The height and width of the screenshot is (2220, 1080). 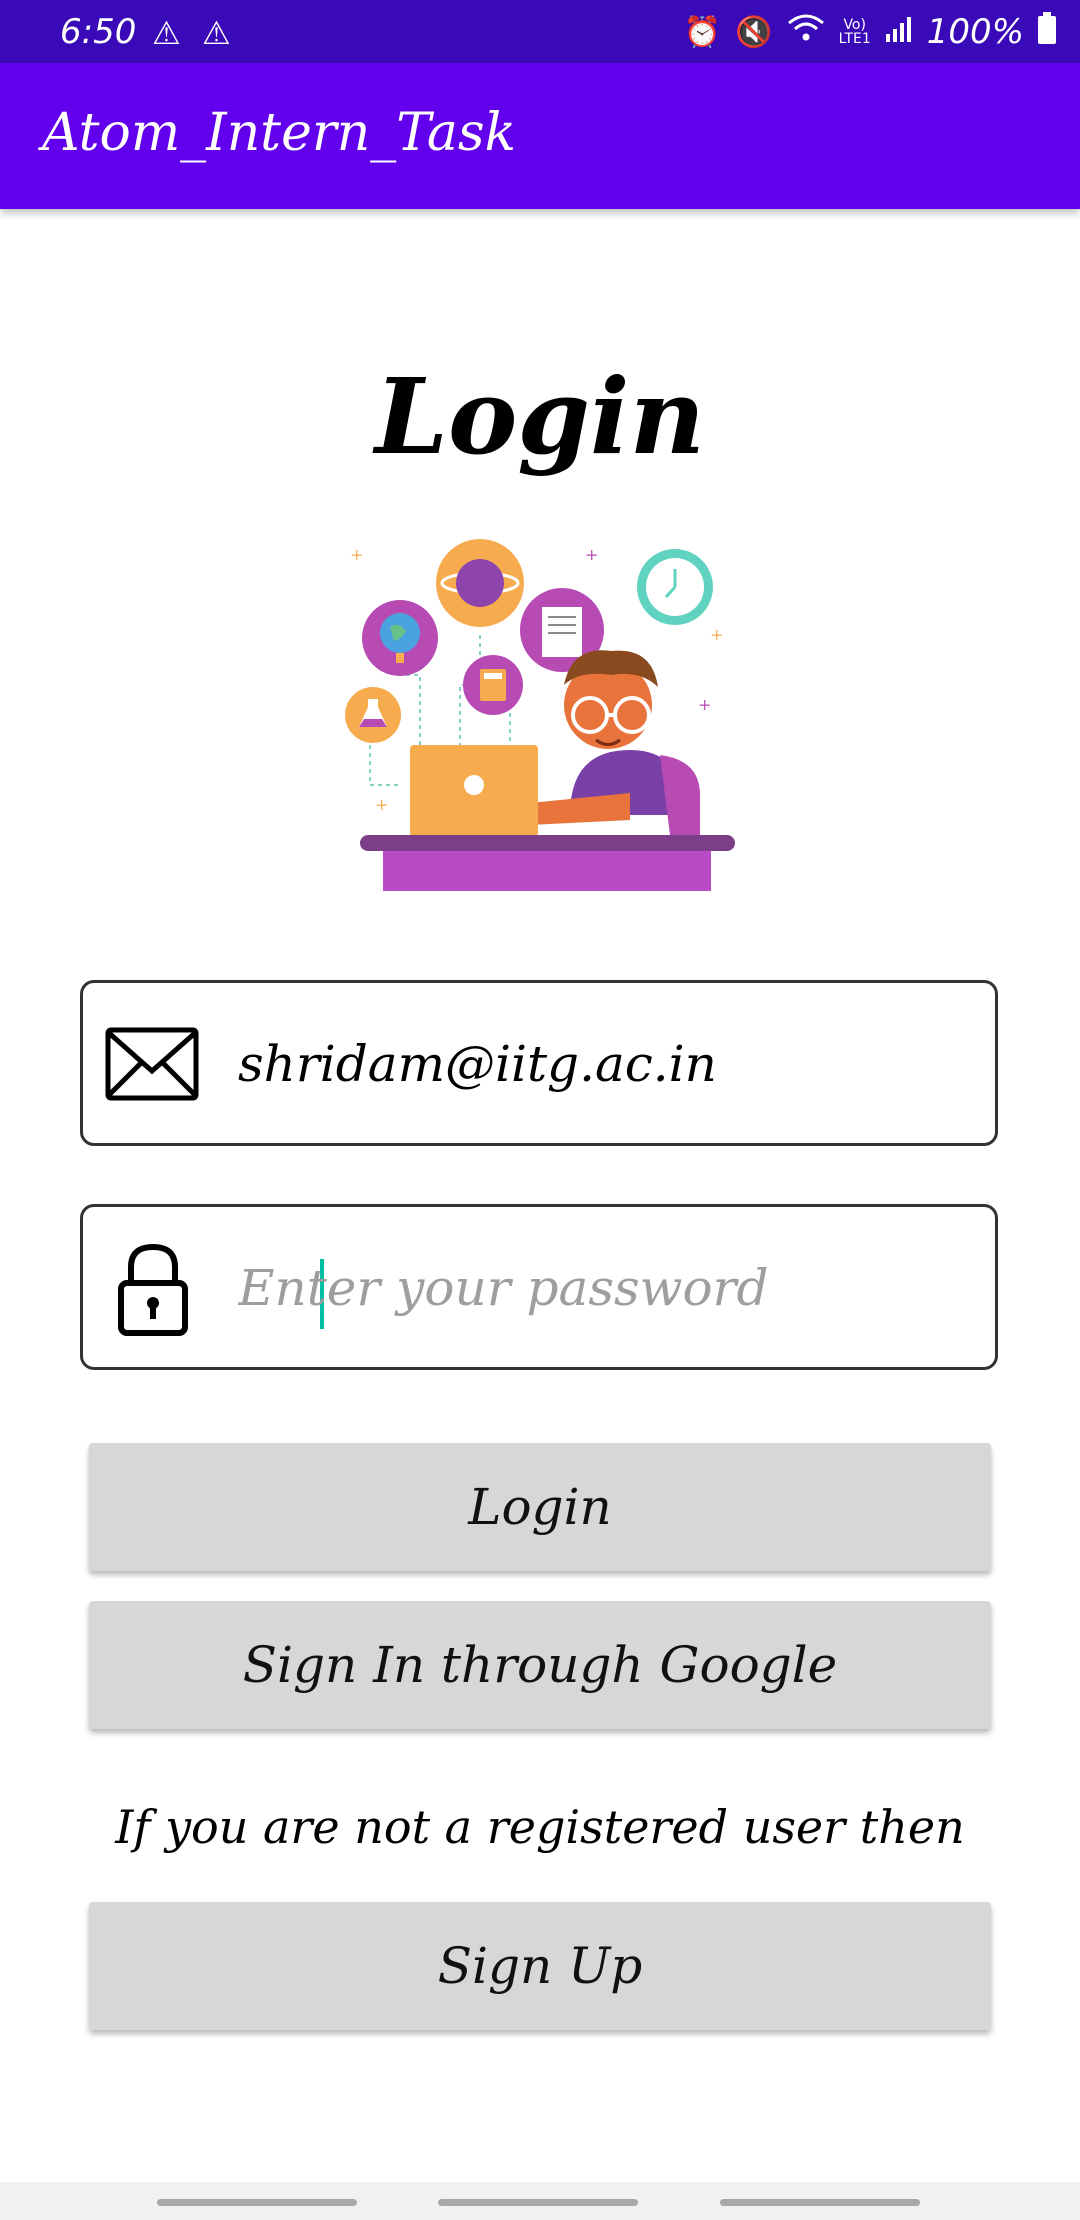 I want to click on password-input, so click(x=598, y=1288).